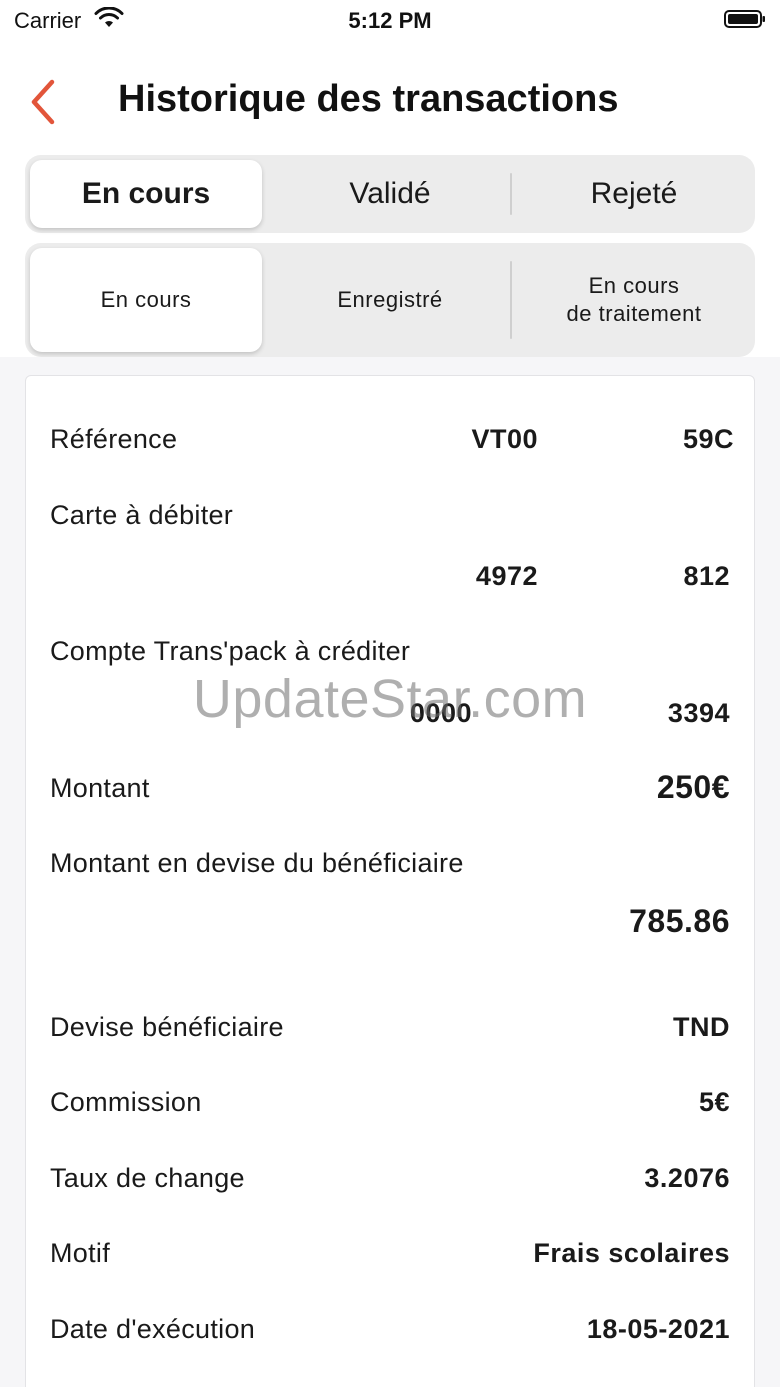 The image size is (780, 1387). Describe the element at coordinates (693, 787) in the screenshot. I see `amount-value: 250€` at that location.